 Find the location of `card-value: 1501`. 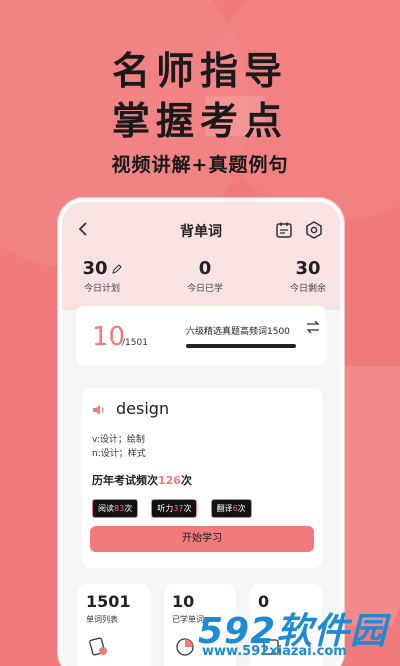

card-value: 1501 is located at coordinates (108, 601).